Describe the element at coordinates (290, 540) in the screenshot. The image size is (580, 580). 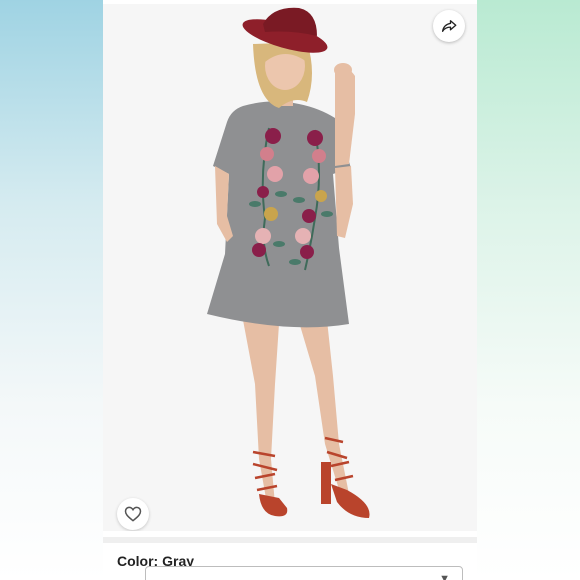
I see `section-divider` at that location.